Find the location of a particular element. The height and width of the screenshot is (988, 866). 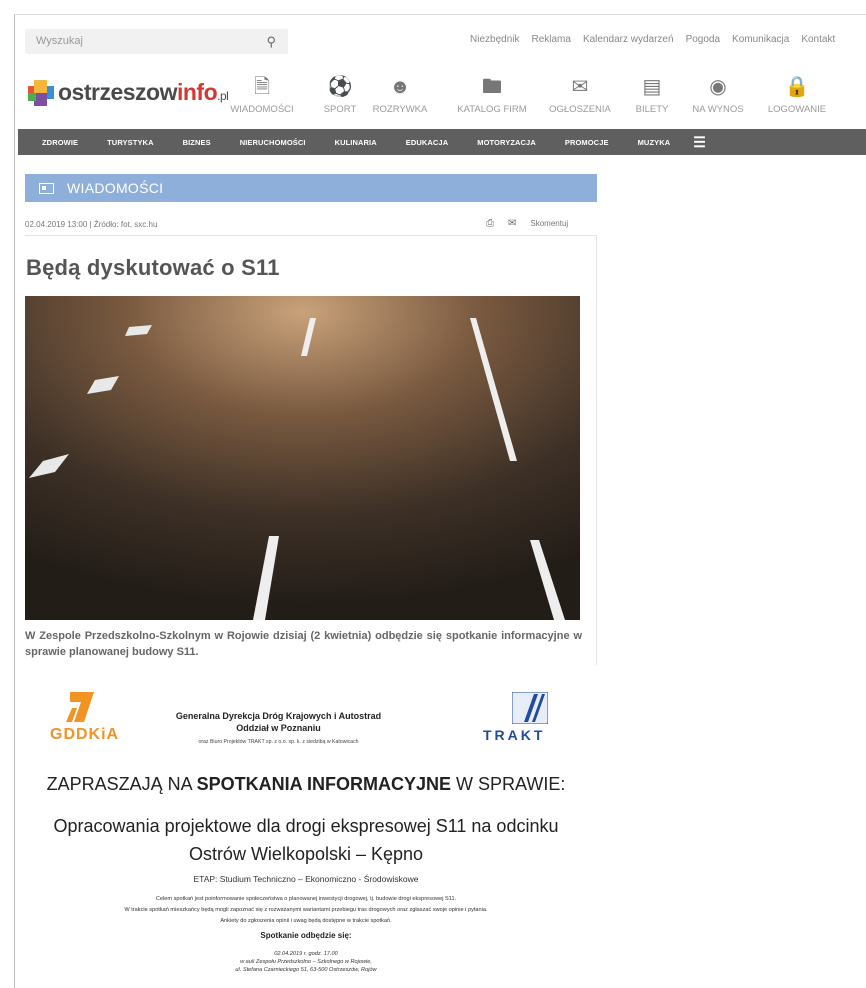

search-icon: ⚲ is located at coordinates (271, 42).